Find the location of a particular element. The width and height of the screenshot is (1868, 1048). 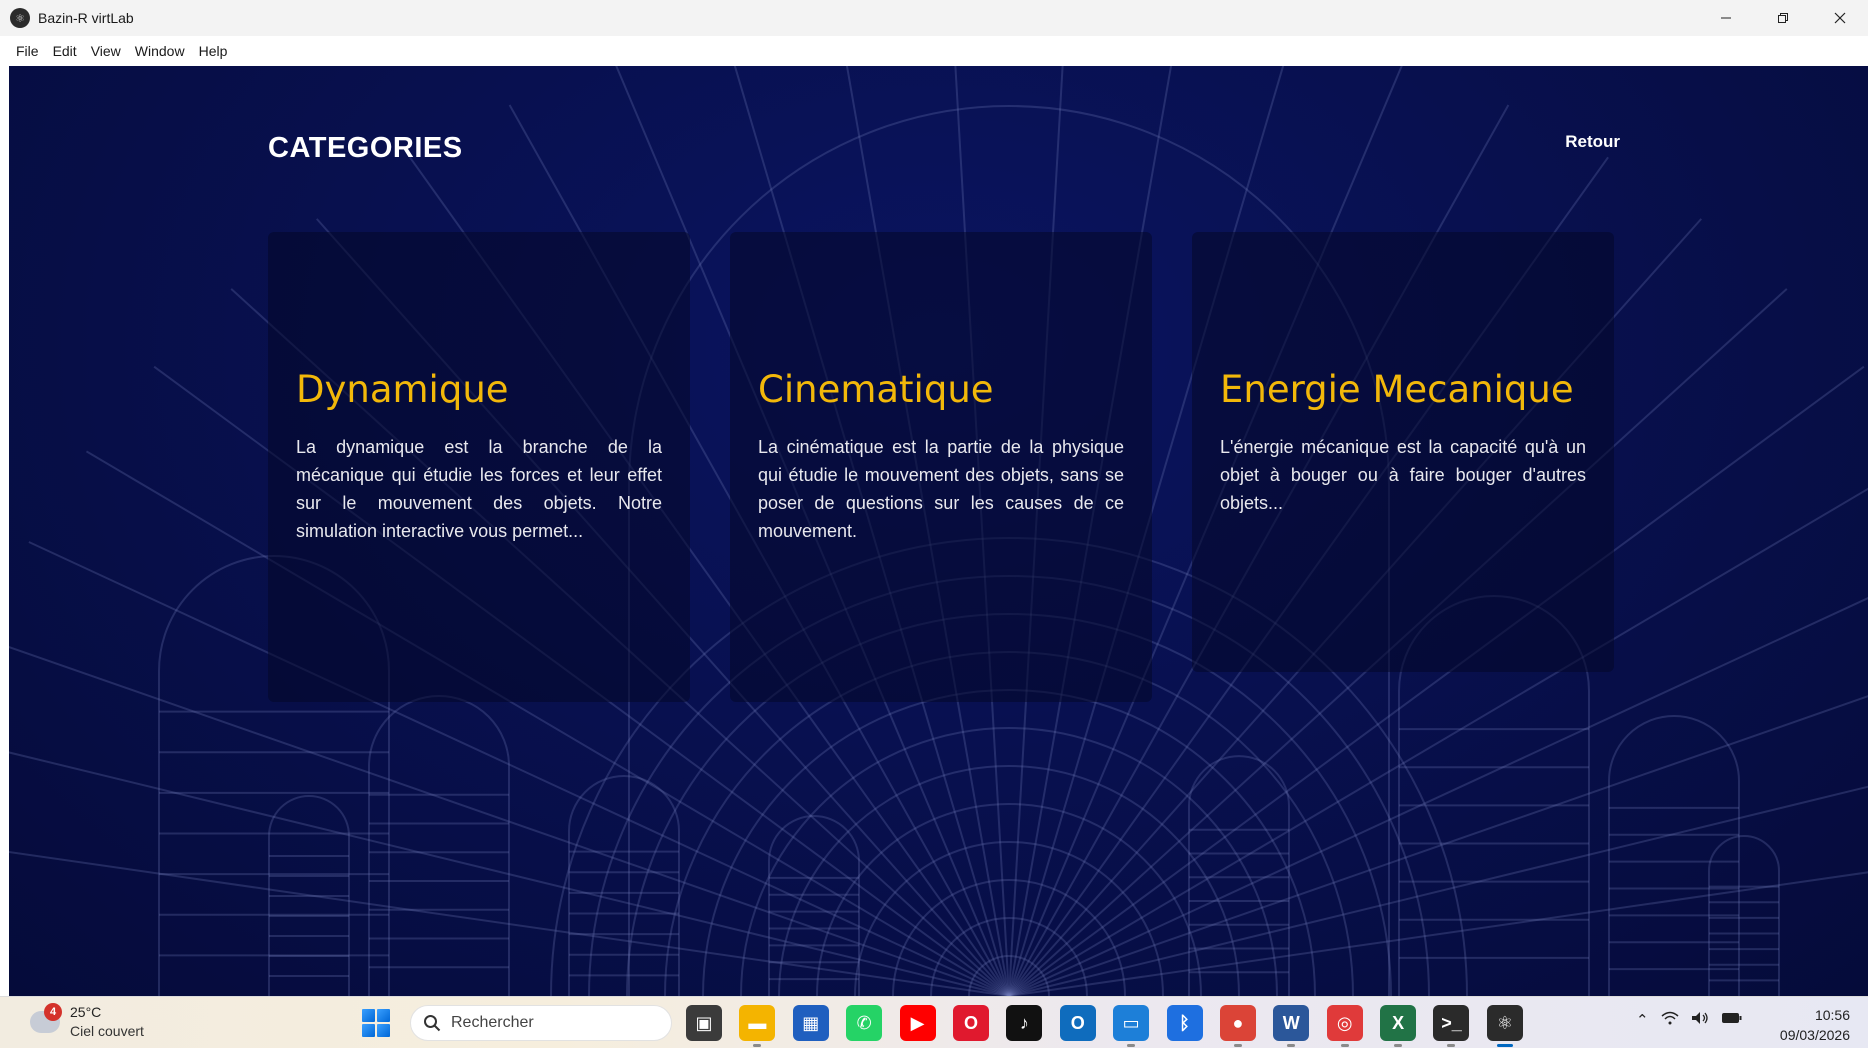

chevron-up-icon: ⌃ is located at coordinates (1642, 1020).